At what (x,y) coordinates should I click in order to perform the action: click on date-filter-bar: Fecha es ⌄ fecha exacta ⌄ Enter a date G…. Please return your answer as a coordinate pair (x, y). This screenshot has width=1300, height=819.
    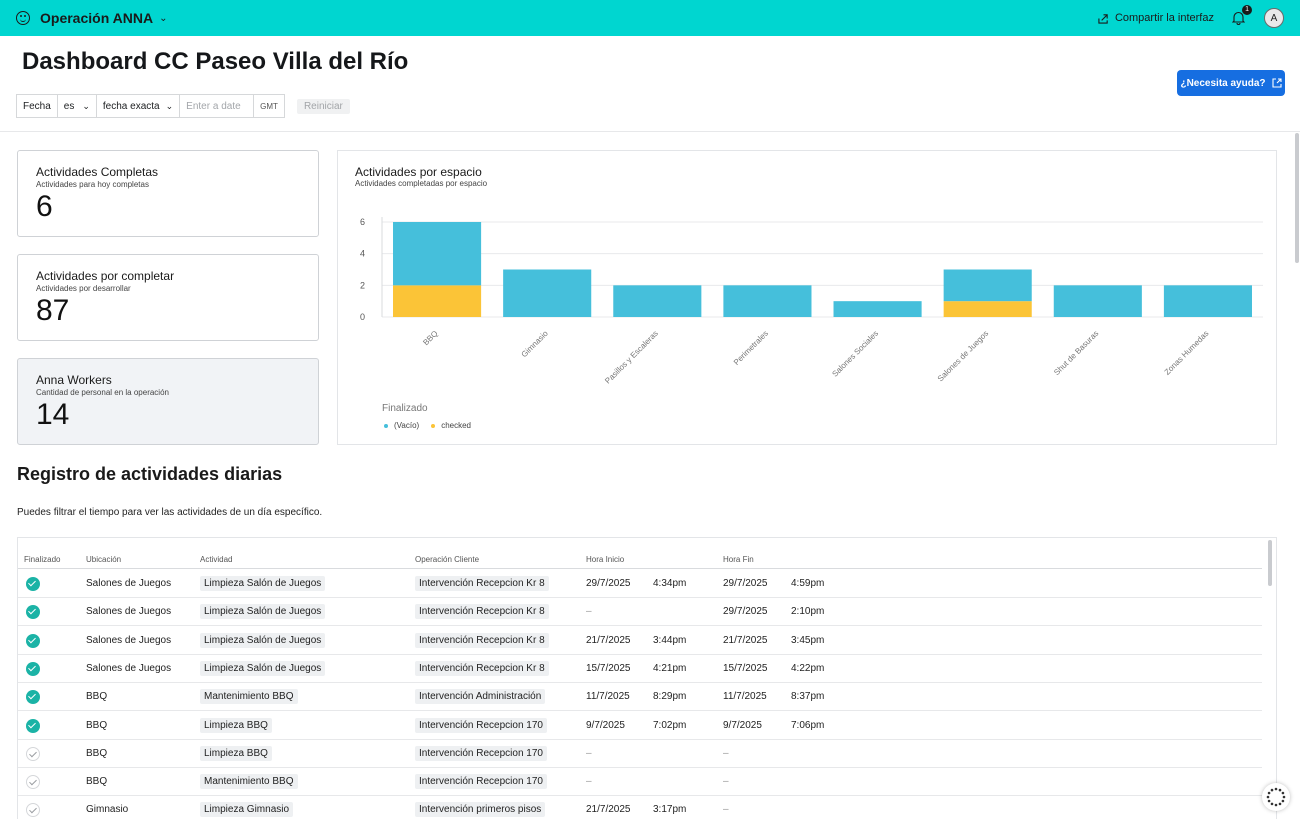
    Looking at the image, I should click on (183, 106).